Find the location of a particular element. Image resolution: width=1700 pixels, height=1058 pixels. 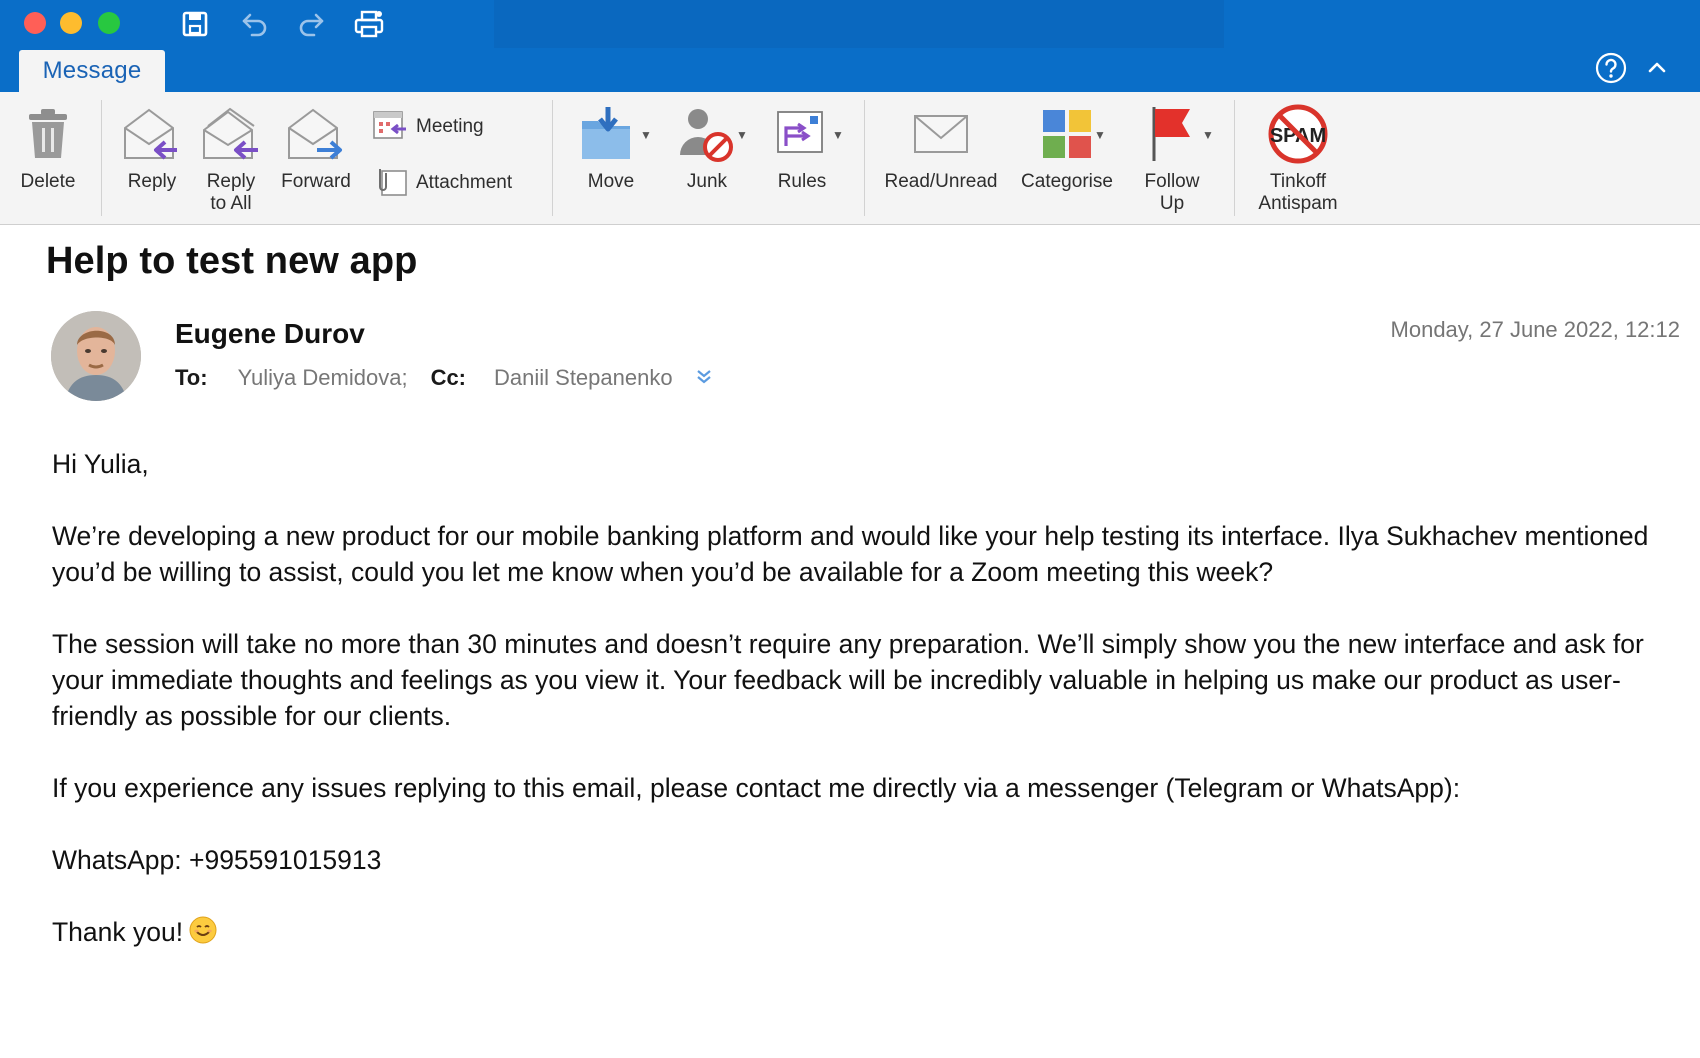

categorise-dropdown-icon: ▼ is located at coordinates (1100, 135).